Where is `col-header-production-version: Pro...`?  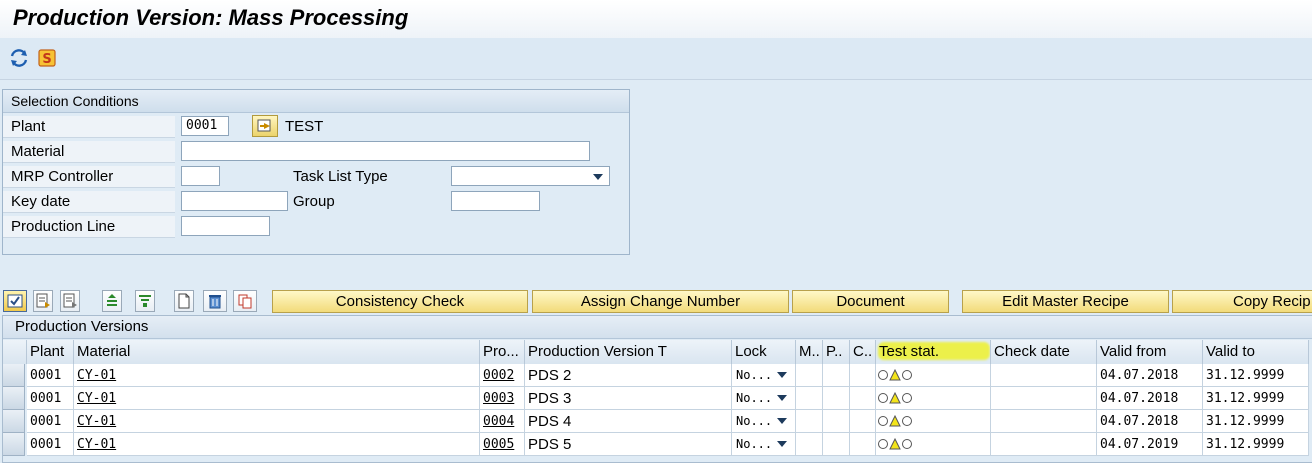
col-header-production-version: Pro... is located at coordinates (502, 352).